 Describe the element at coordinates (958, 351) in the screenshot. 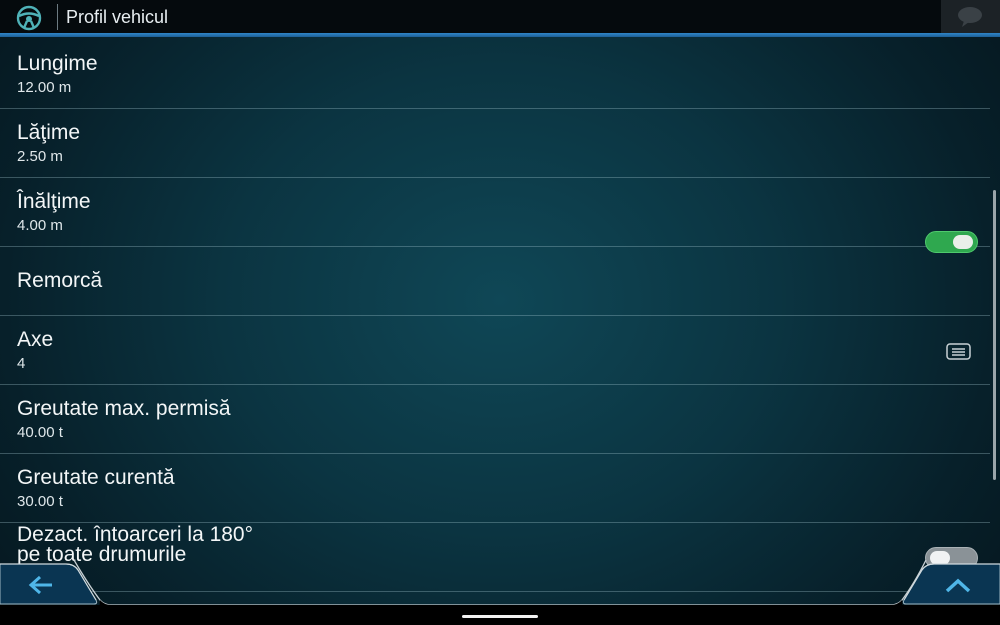

I see `list-icon` at that location.